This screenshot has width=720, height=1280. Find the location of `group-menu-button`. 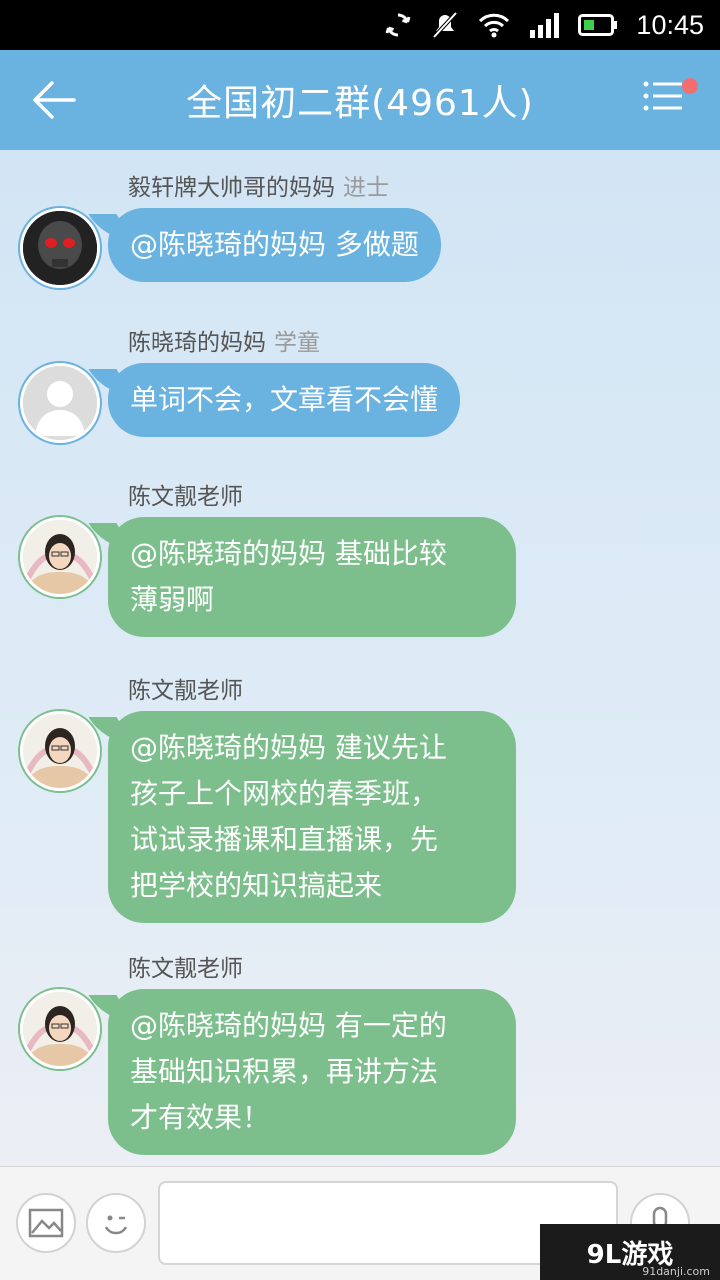

group-menu-button is located at coordinates (670, 100).